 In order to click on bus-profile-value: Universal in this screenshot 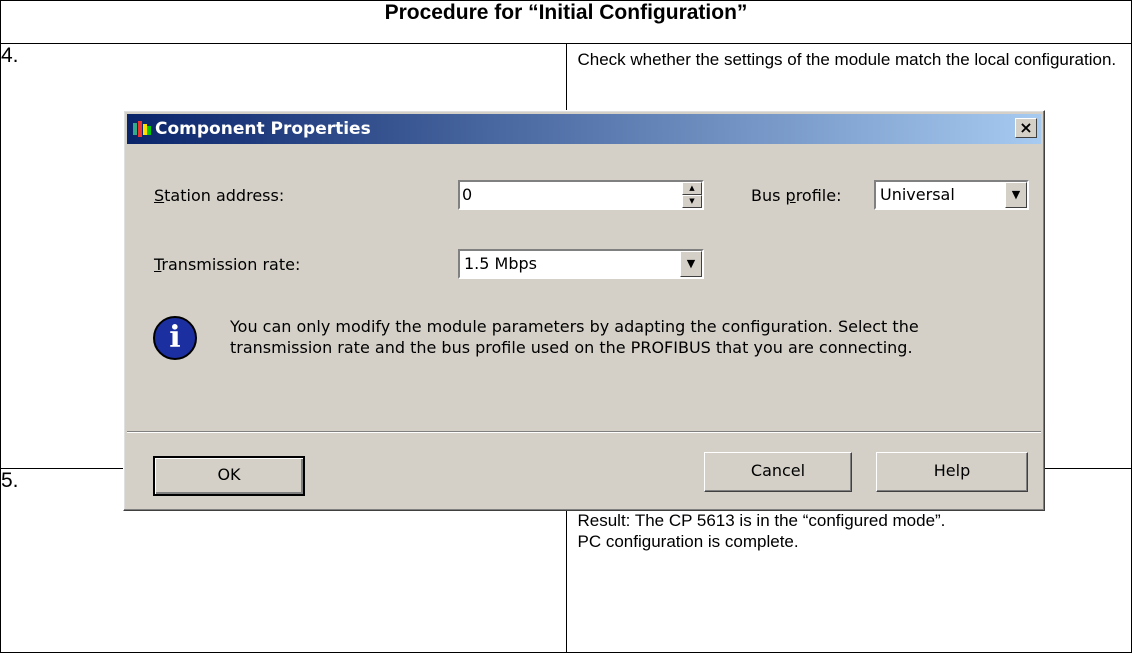, I will do `click(917, 194)`.